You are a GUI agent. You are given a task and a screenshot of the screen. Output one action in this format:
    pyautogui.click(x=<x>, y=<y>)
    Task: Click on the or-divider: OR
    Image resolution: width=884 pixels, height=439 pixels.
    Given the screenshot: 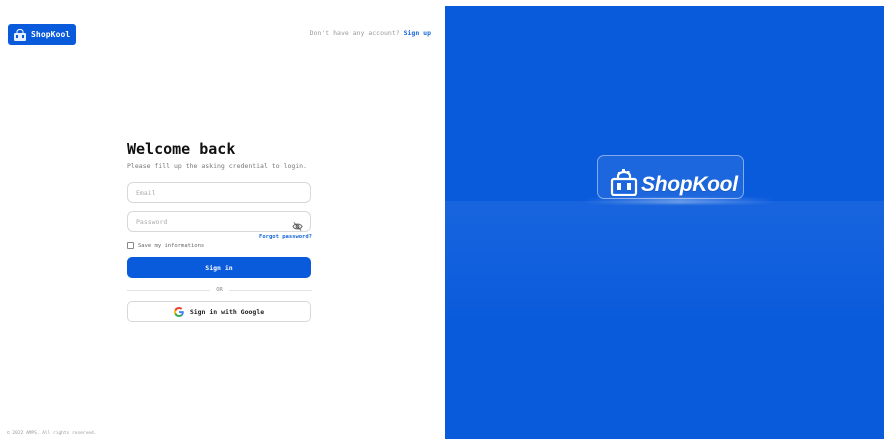 What is the action you would take?
    pyautogui.click(x=219, y=290)
    